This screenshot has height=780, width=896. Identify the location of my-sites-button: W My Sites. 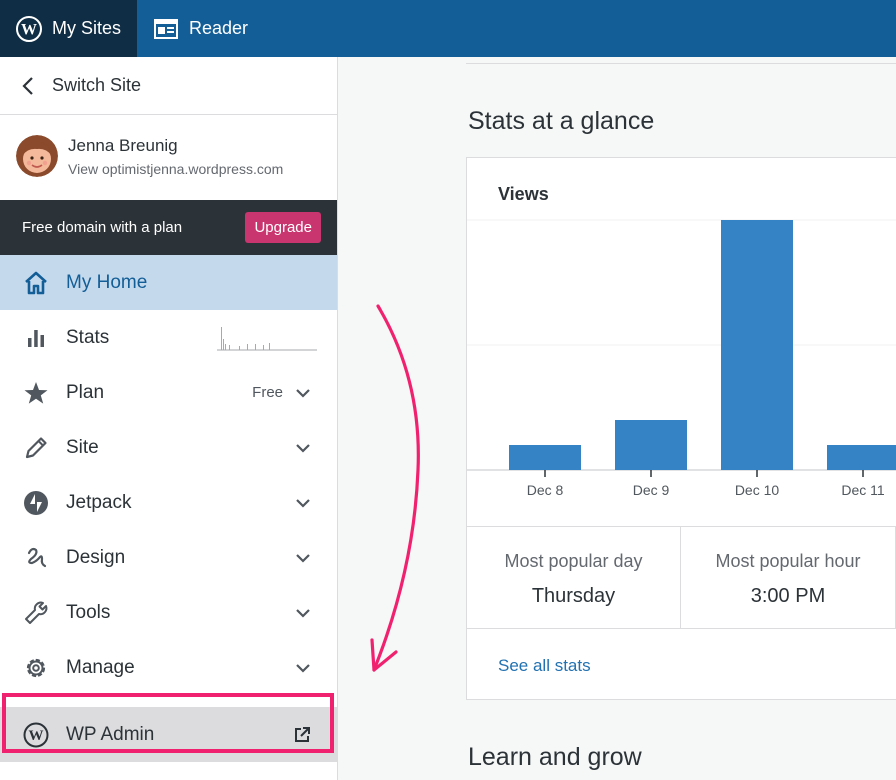
(68, 28).